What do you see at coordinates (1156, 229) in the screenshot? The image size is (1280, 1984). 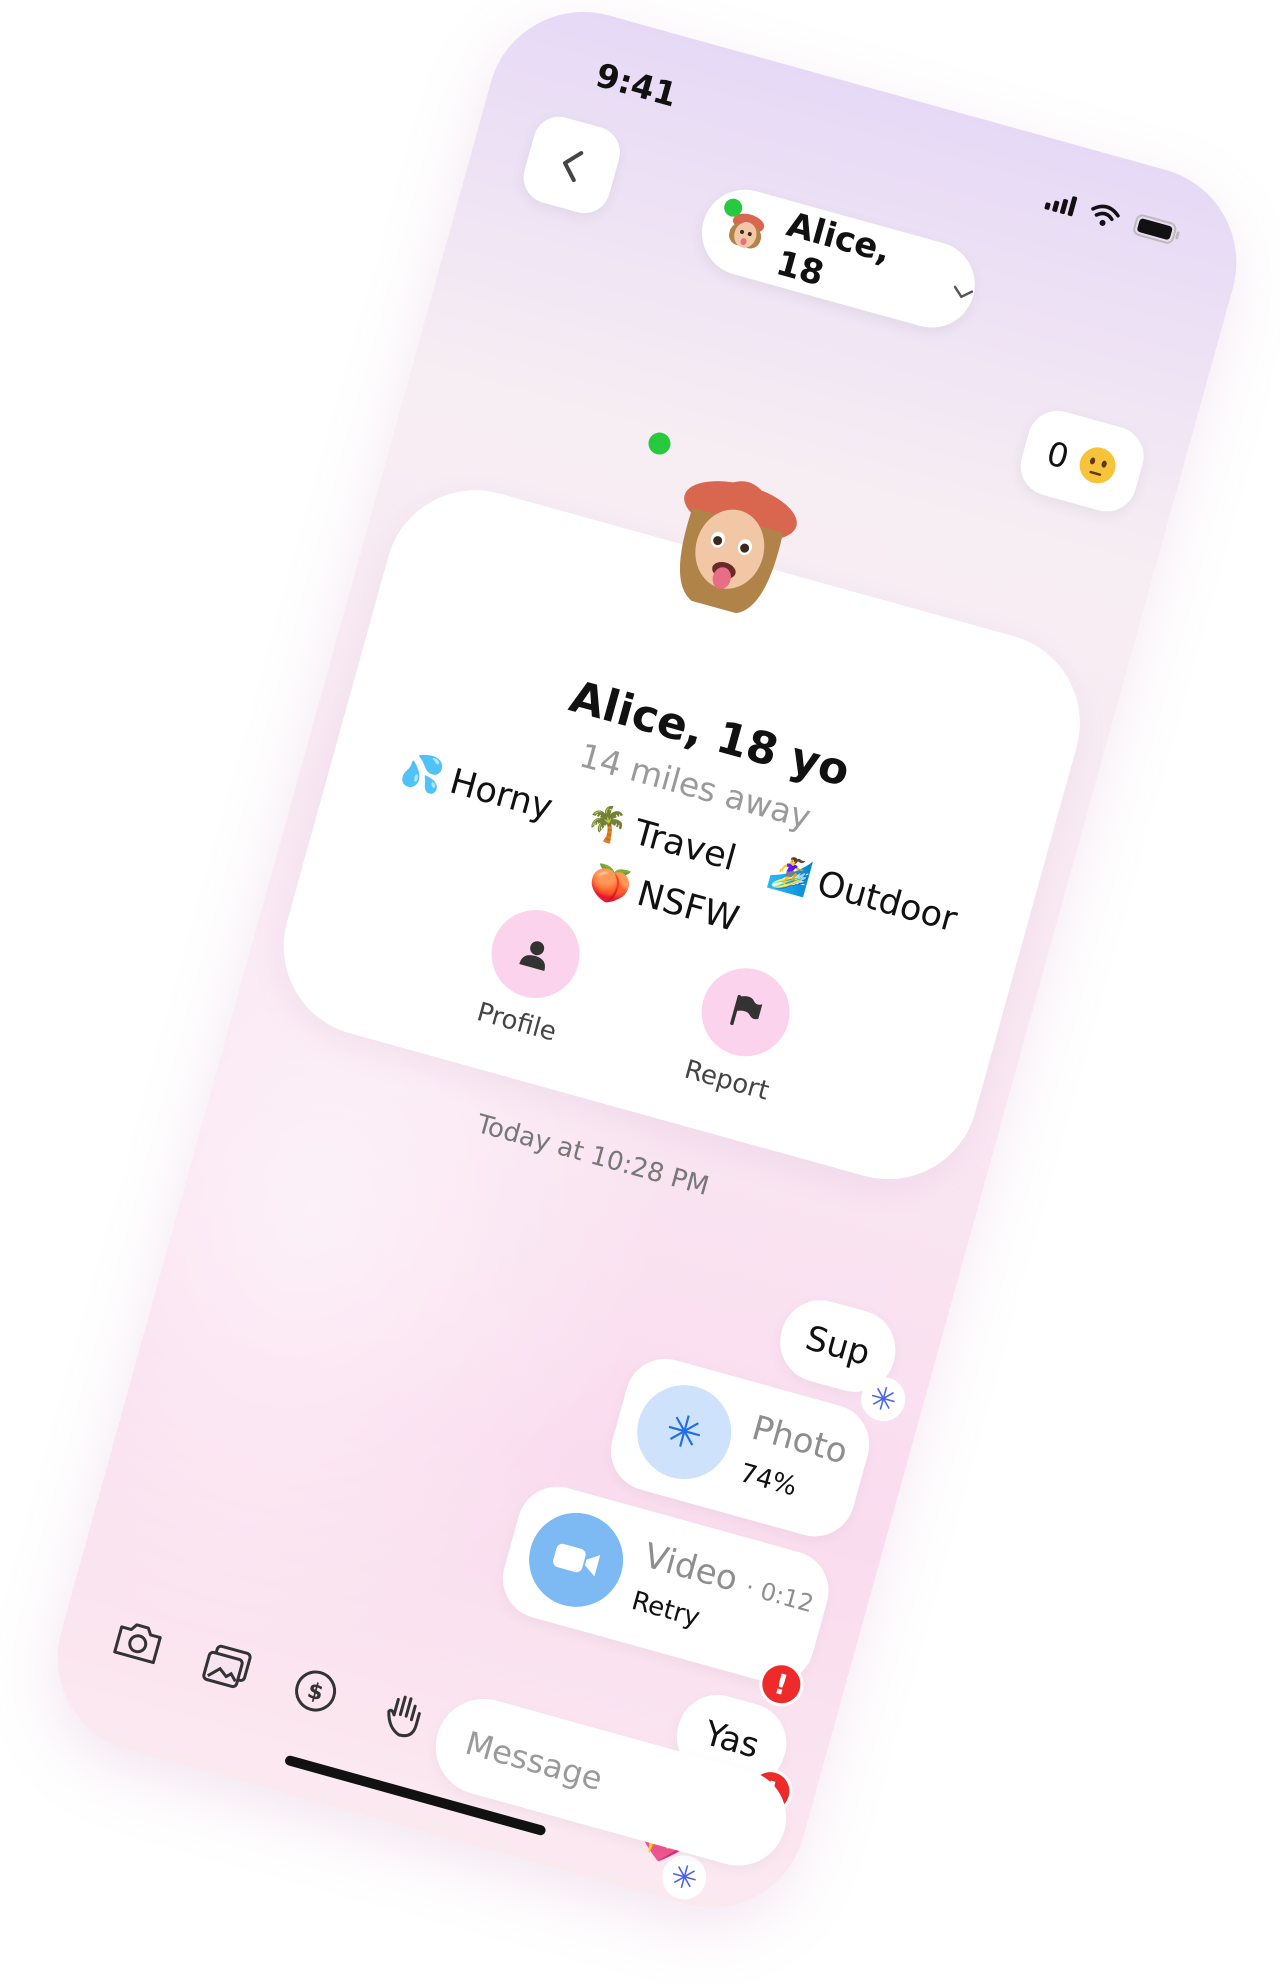 I see `battery-icon` at bounding box center [1156, 229].